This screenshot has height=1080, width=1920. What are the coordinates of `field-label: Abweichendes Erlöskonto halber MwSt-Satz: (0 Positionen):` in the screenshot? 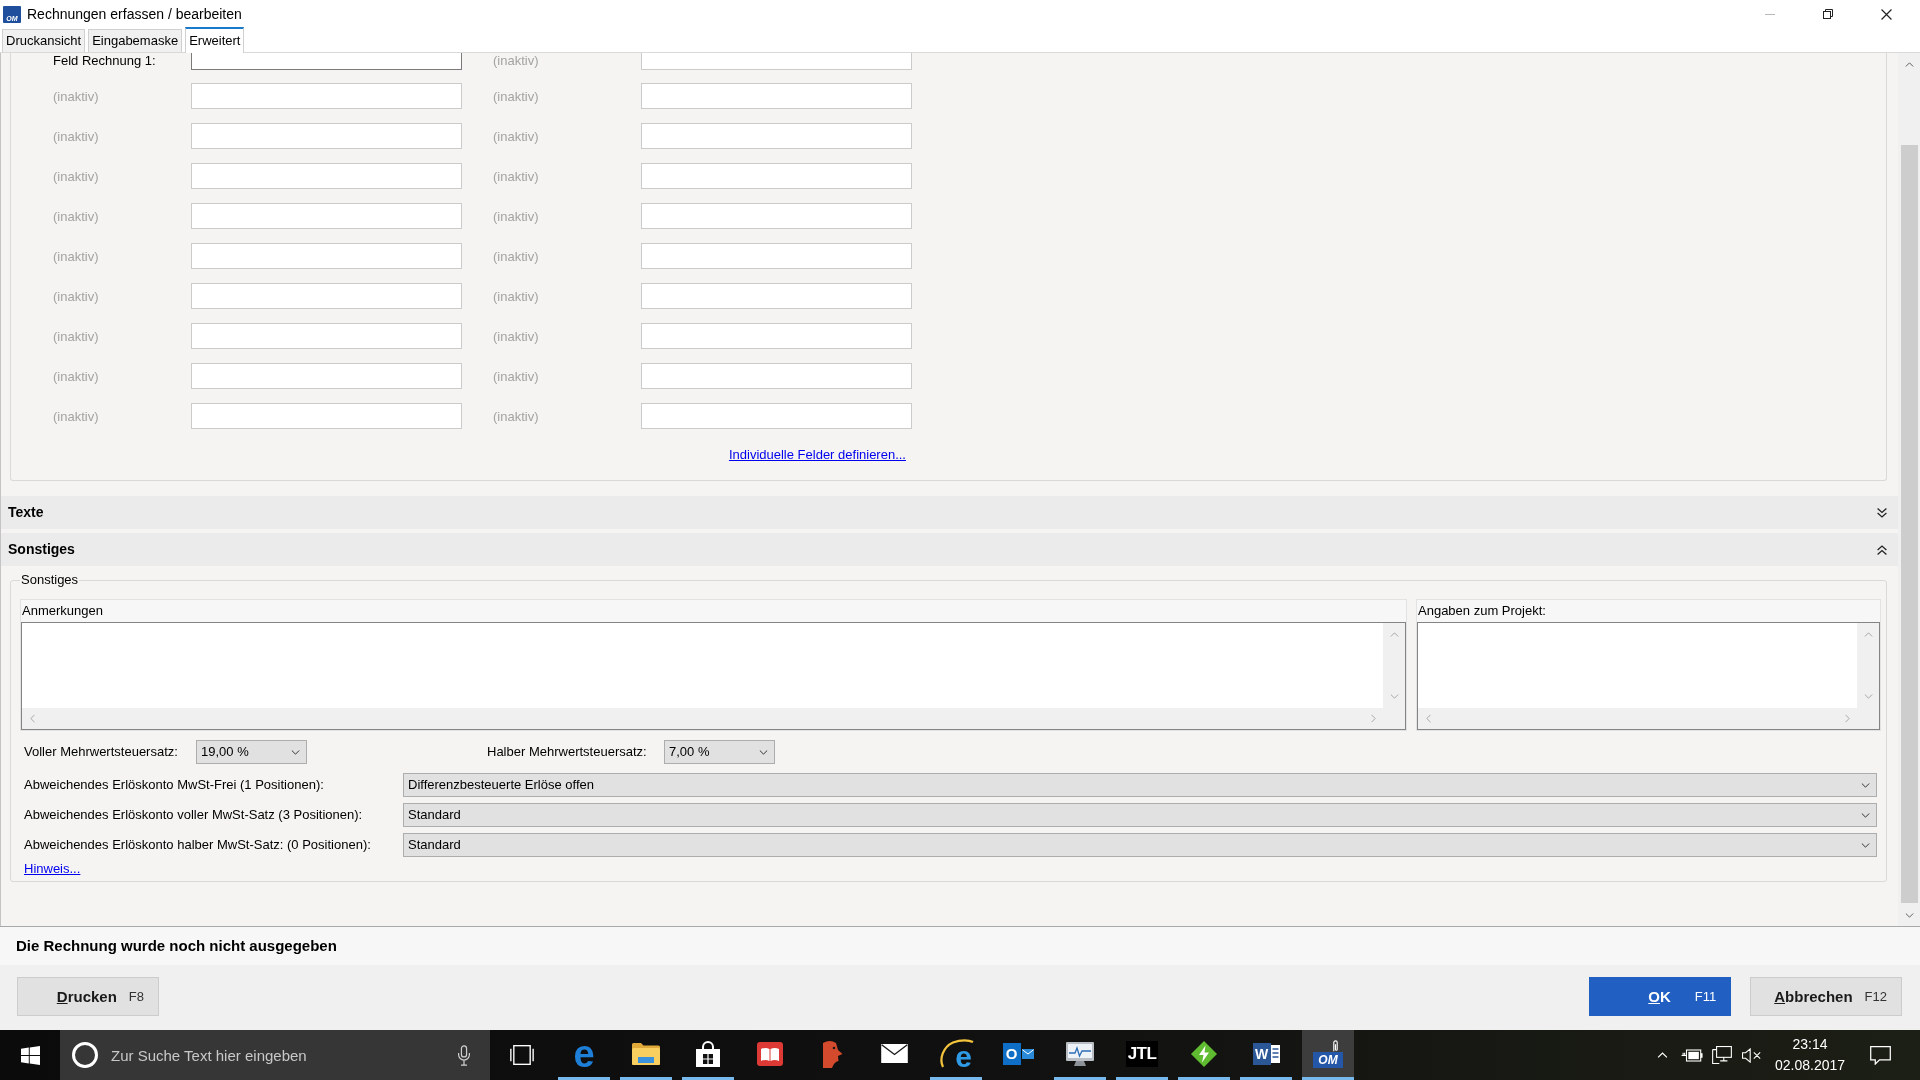 It's located at (197, 845).